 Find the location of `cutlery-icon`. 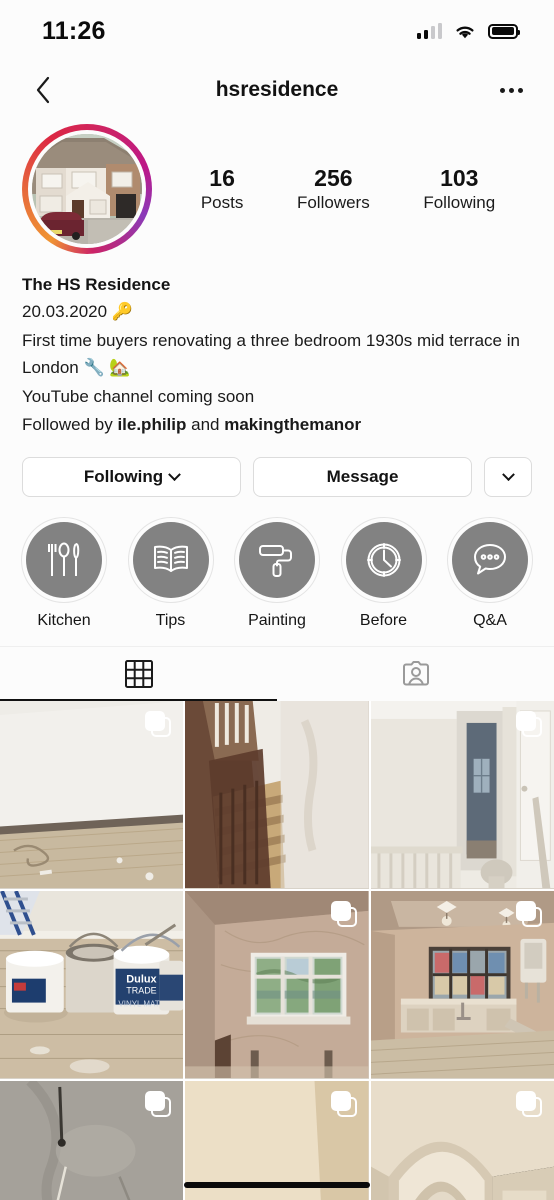

cutlery-icon is located at coordinates (64, 559).